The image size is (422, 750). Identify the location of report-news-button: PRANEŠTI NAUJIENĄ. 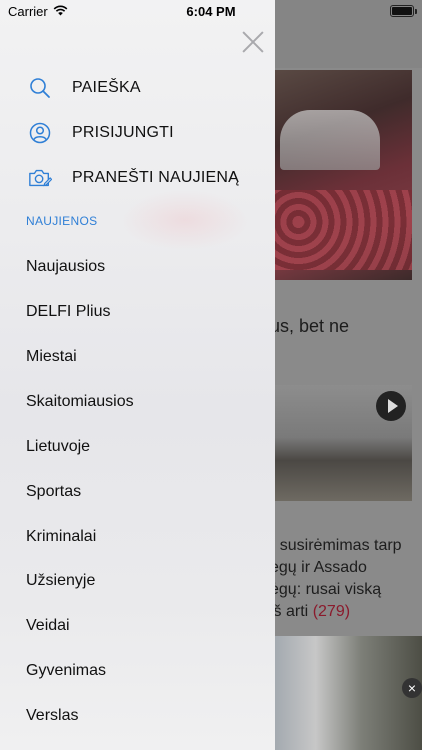
(133, 178).